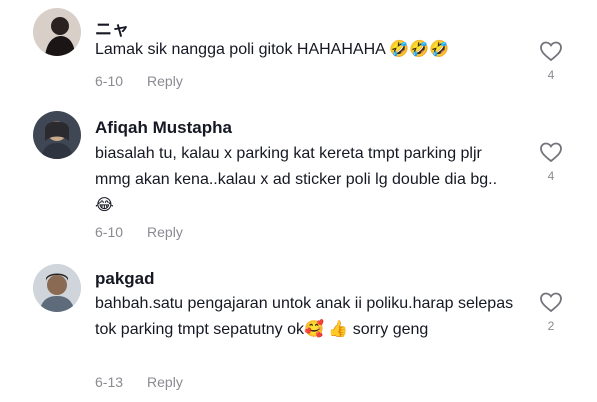 The height and width of the screenshot is (402, 597). I want to click on comment-text: Lamak sik nangga poli gitok HAHAHAHA 🤣🤣🤣, so click(272, 49).